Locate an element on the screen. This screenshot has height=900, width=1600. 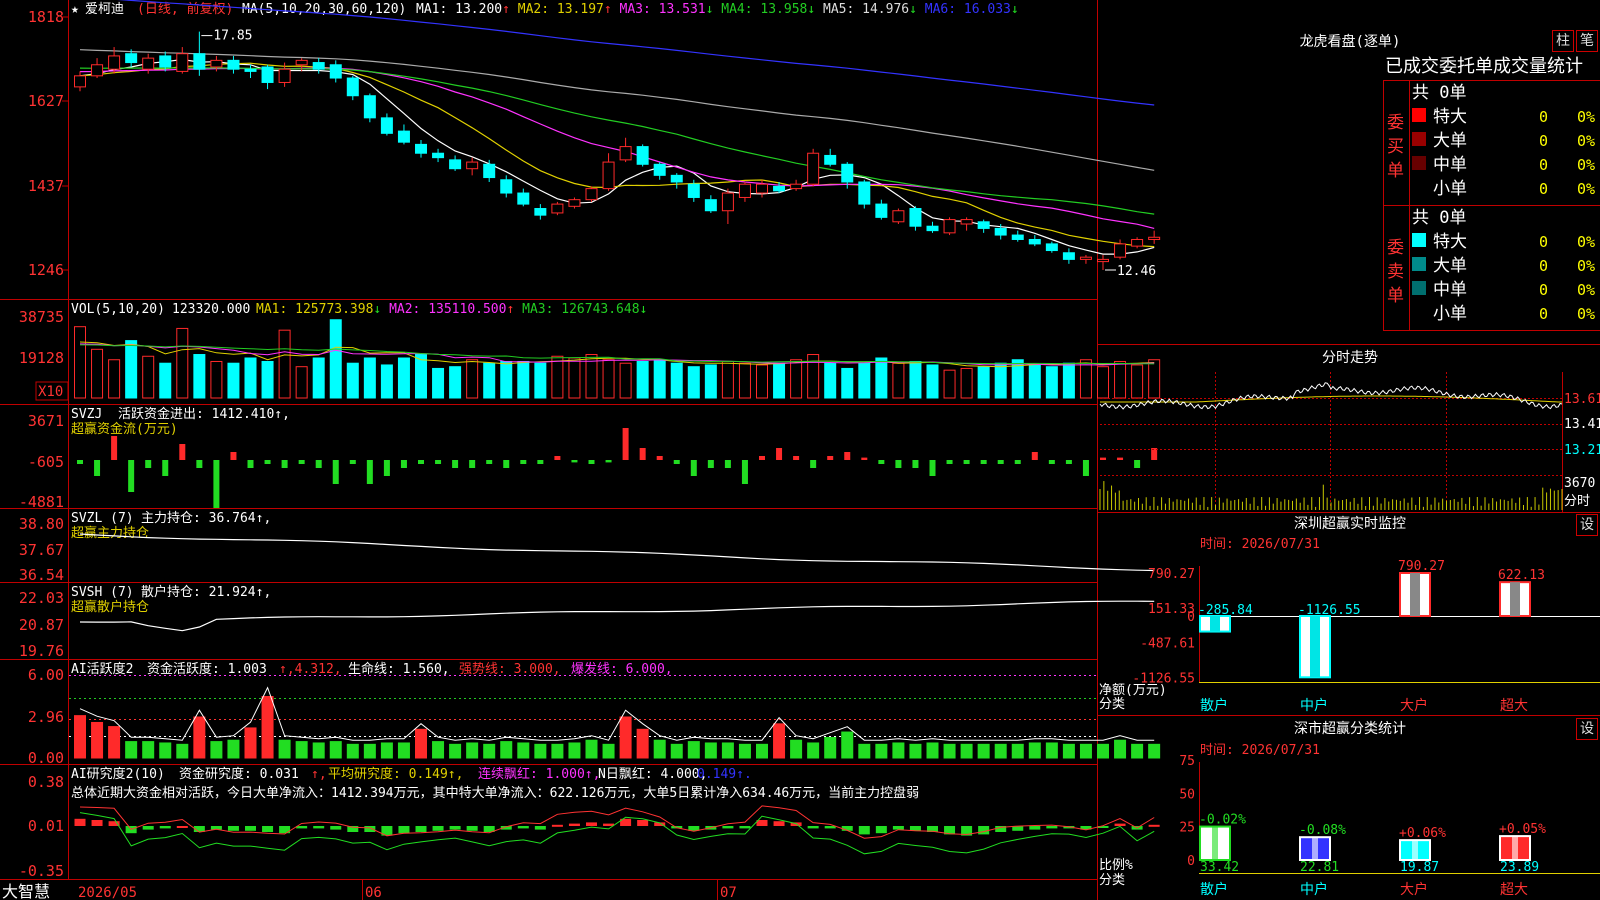
order-type-label: 中单 is located at coordinates (1450, 165).